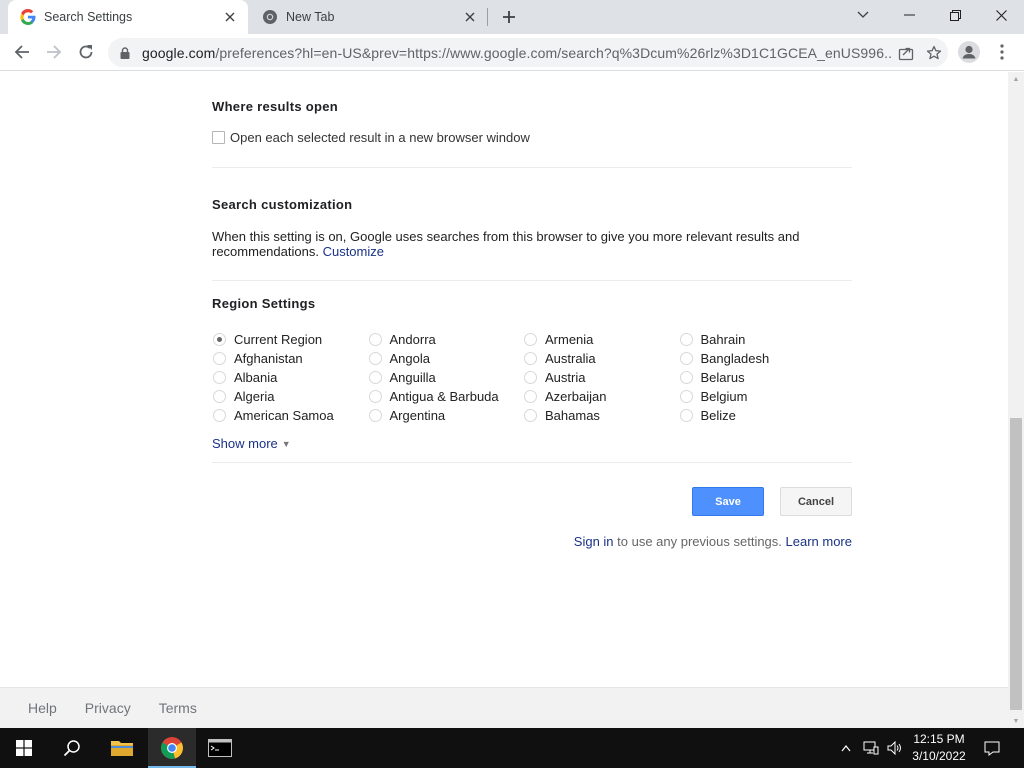 The image size is (1024, 768). I want to click on footer-privacy-link: Privacy, so click(108, 708).